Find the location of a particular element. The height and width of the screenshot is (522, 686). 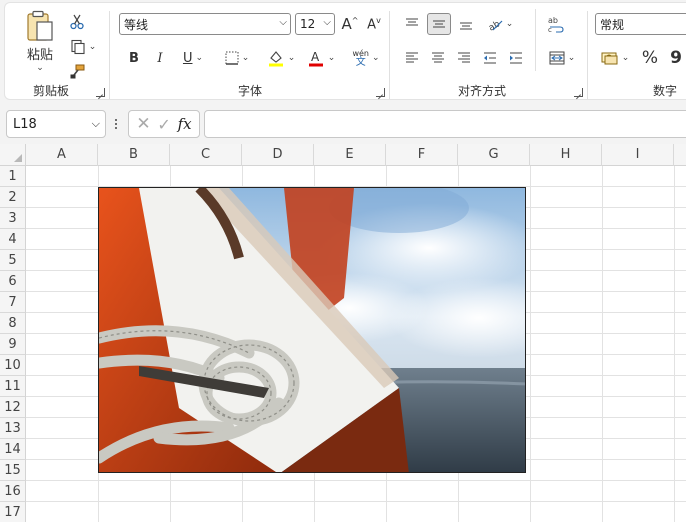

comma-style-icon: 9 is located at coordinates (676, 58).